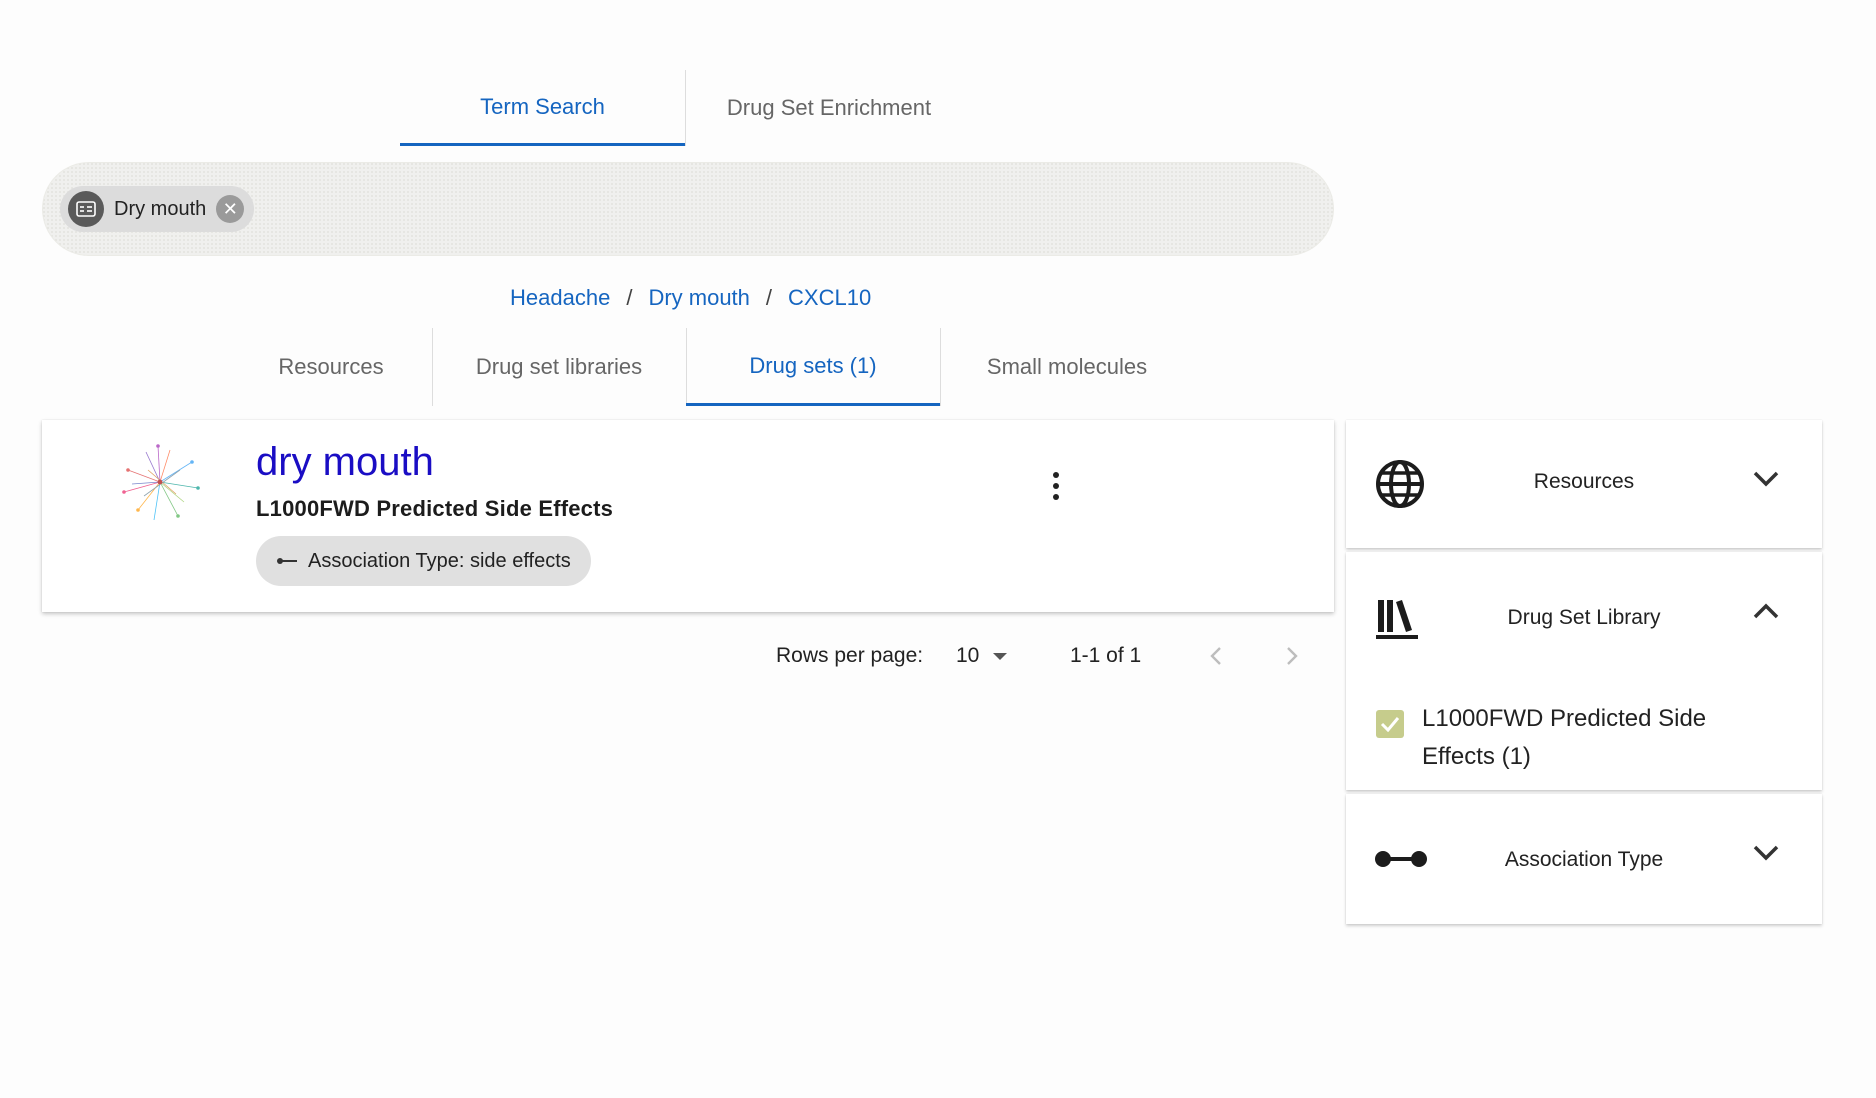 This screenshot has width=1876, height=1098. Describe the element at coordinates (850, 655) in the screenshot. I see `rows-per-page-label: Rows per page:` at that location.